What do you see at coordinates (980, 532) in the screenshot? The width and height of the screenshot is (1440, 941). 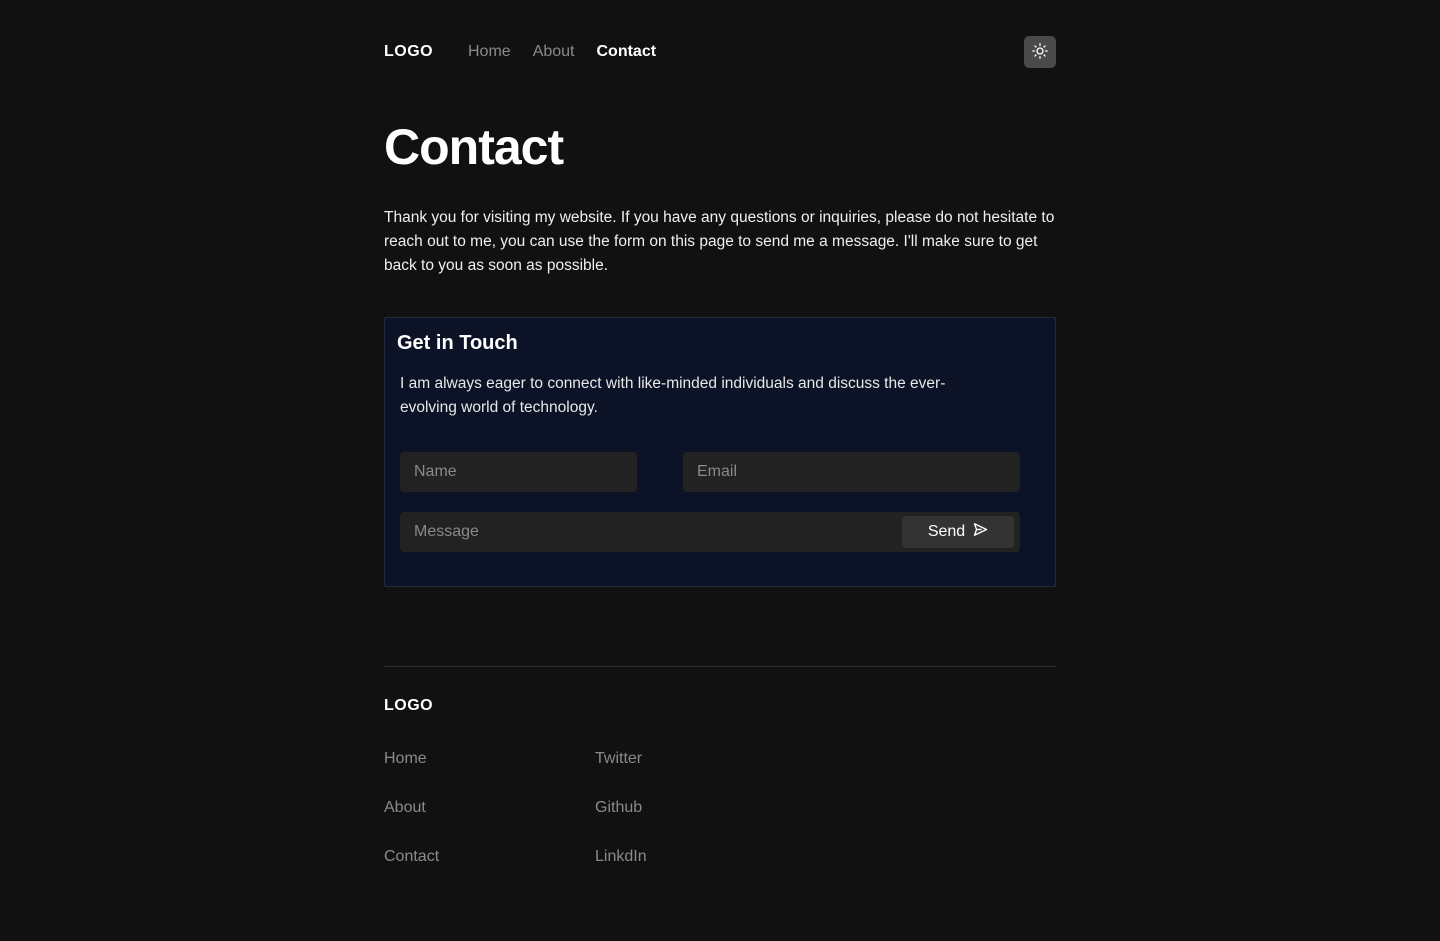 I see `send-icon` at bounding box center [980, 532].